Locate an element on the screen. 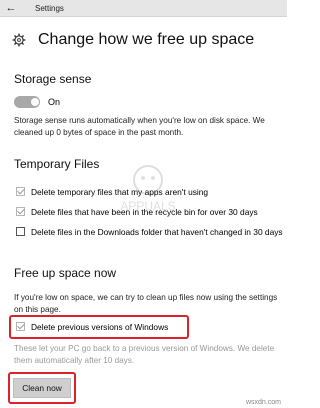 This screenshot has width=320, height=408. storage-sense-heading: Storage sense is located at coordinates (53, 79).